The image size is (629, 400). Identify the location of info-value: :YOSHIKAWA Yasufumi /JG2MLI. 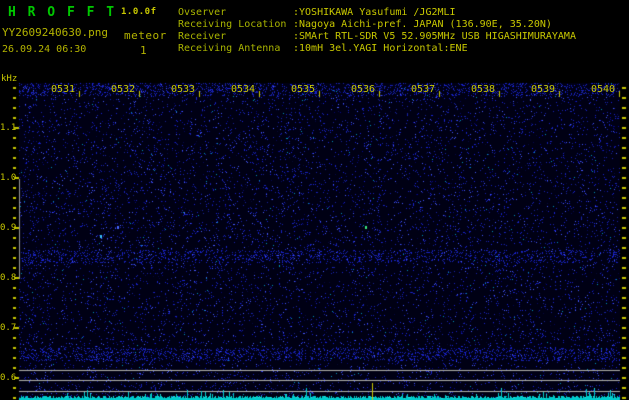
(374, 12).